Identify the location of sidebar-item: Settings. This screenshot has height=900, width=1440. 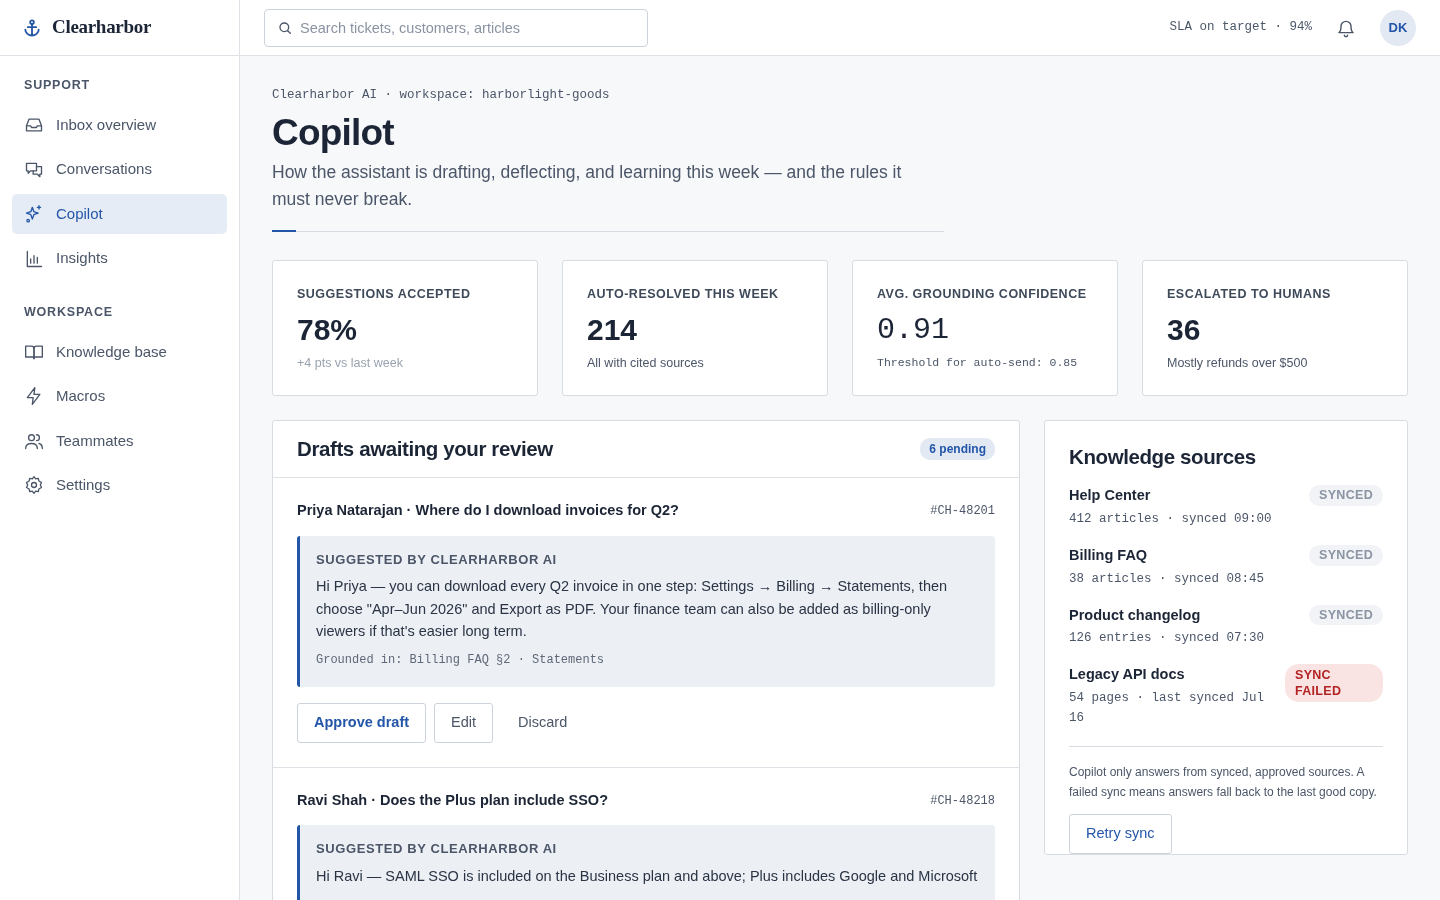
(119, 485).